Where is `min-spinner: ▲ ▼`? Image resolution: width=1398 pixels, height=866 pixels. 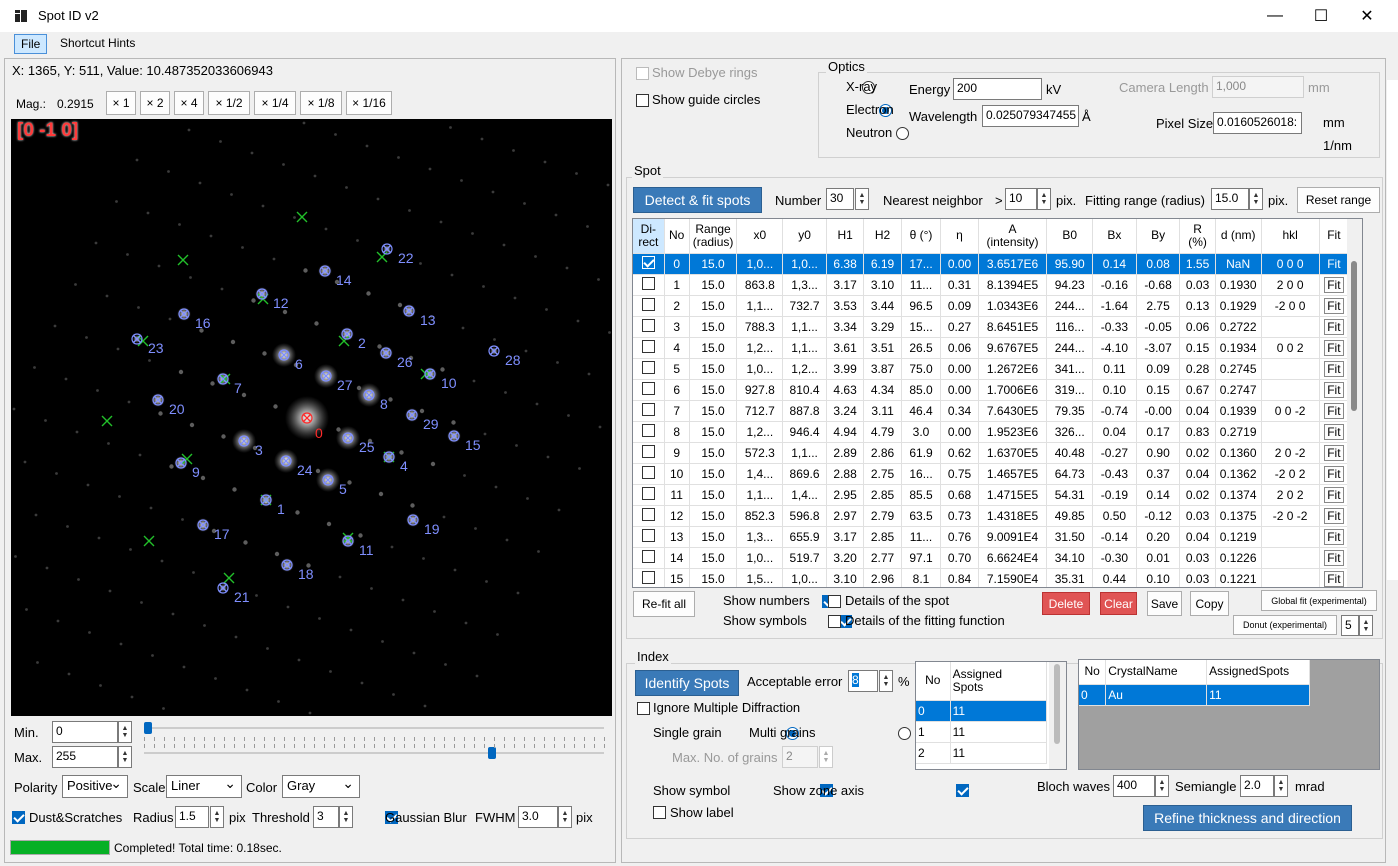
min-spinner: ▲ ▼ is located at coordinates (125, 732).